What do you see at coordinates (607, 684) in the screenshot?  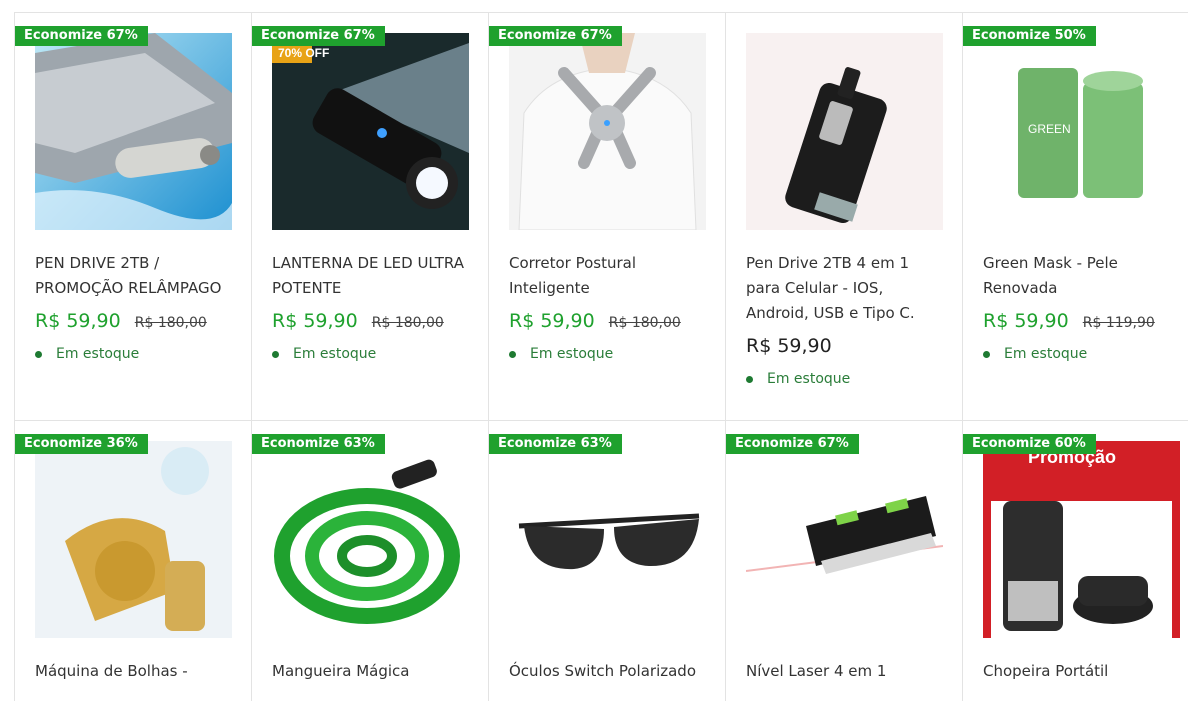 I see `product-title: Óculos Switch Polarizado` at bounding box center [607, 684].